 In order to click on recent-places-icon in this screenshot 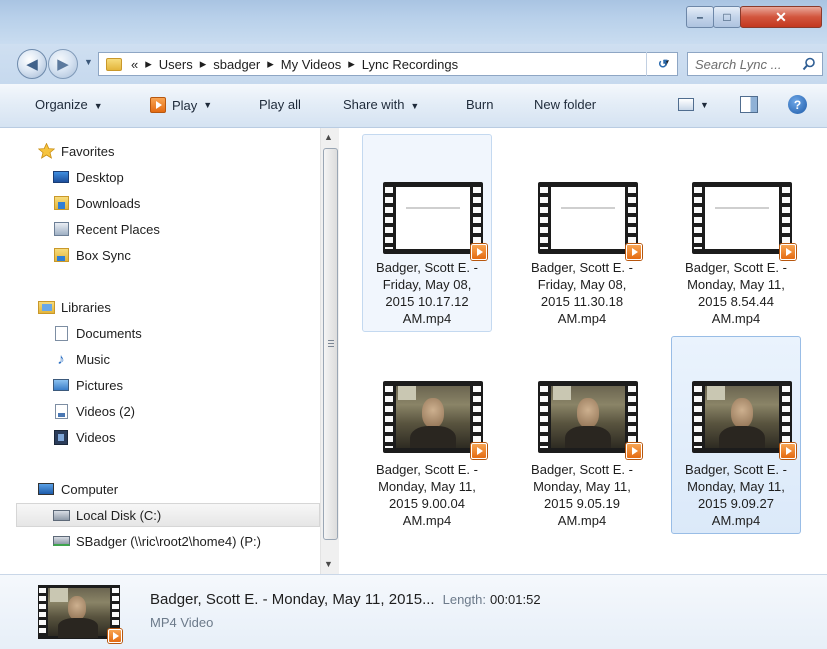, I will do `click(61, 229)`.